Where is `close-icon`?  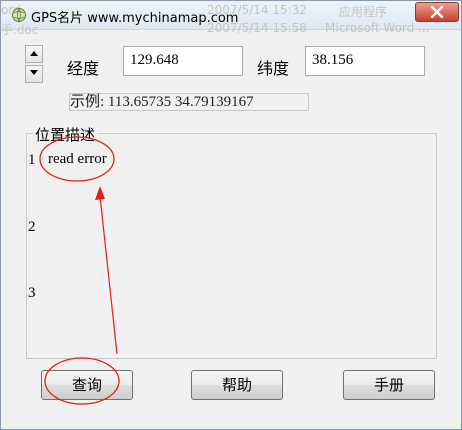
close-icon is located at coordinates (437, 12).